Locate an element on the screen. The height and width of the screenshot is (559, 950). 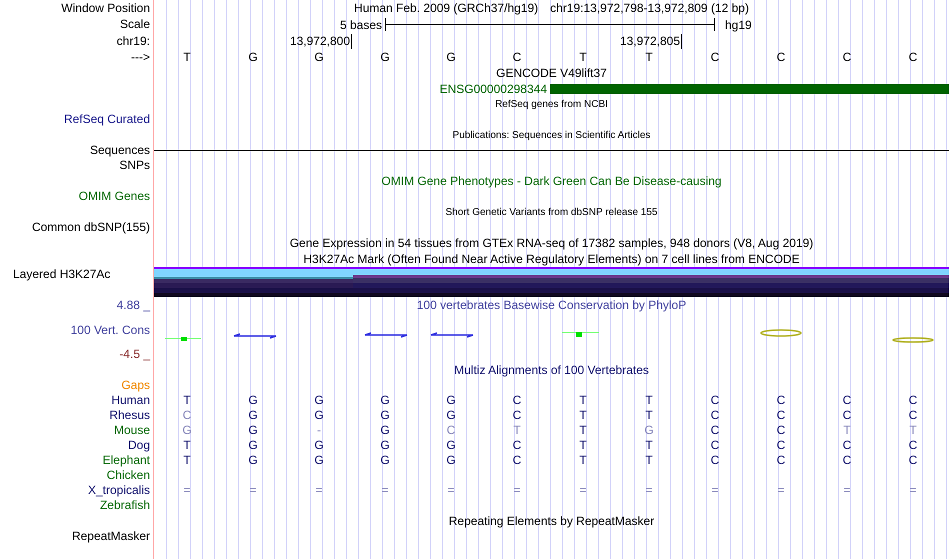
assembly-label: hg19 is located at coordinates (738, 25).